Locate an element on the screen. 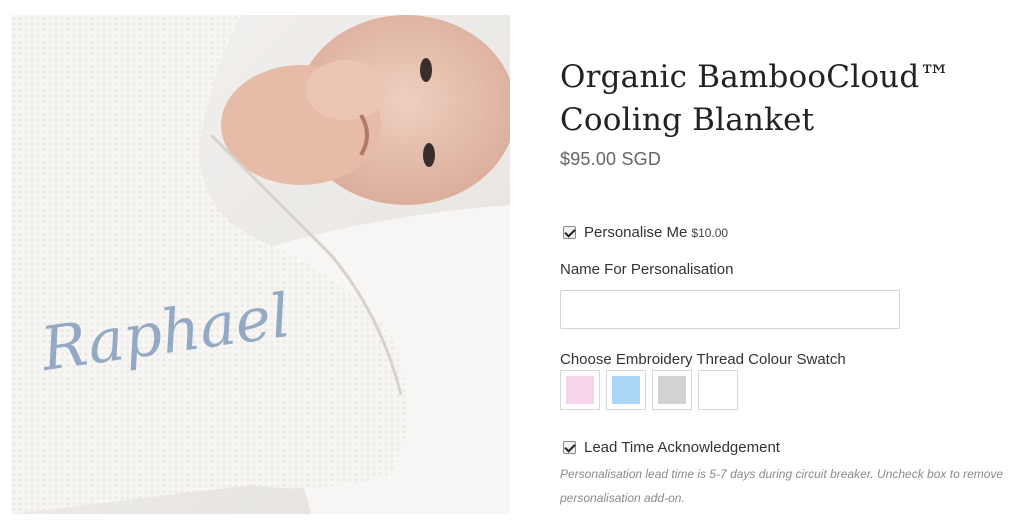 The width and height of the screenshot is (1031, 524). title-line-1: Organic BambooCloud™ is located at coordinates (755, 77).